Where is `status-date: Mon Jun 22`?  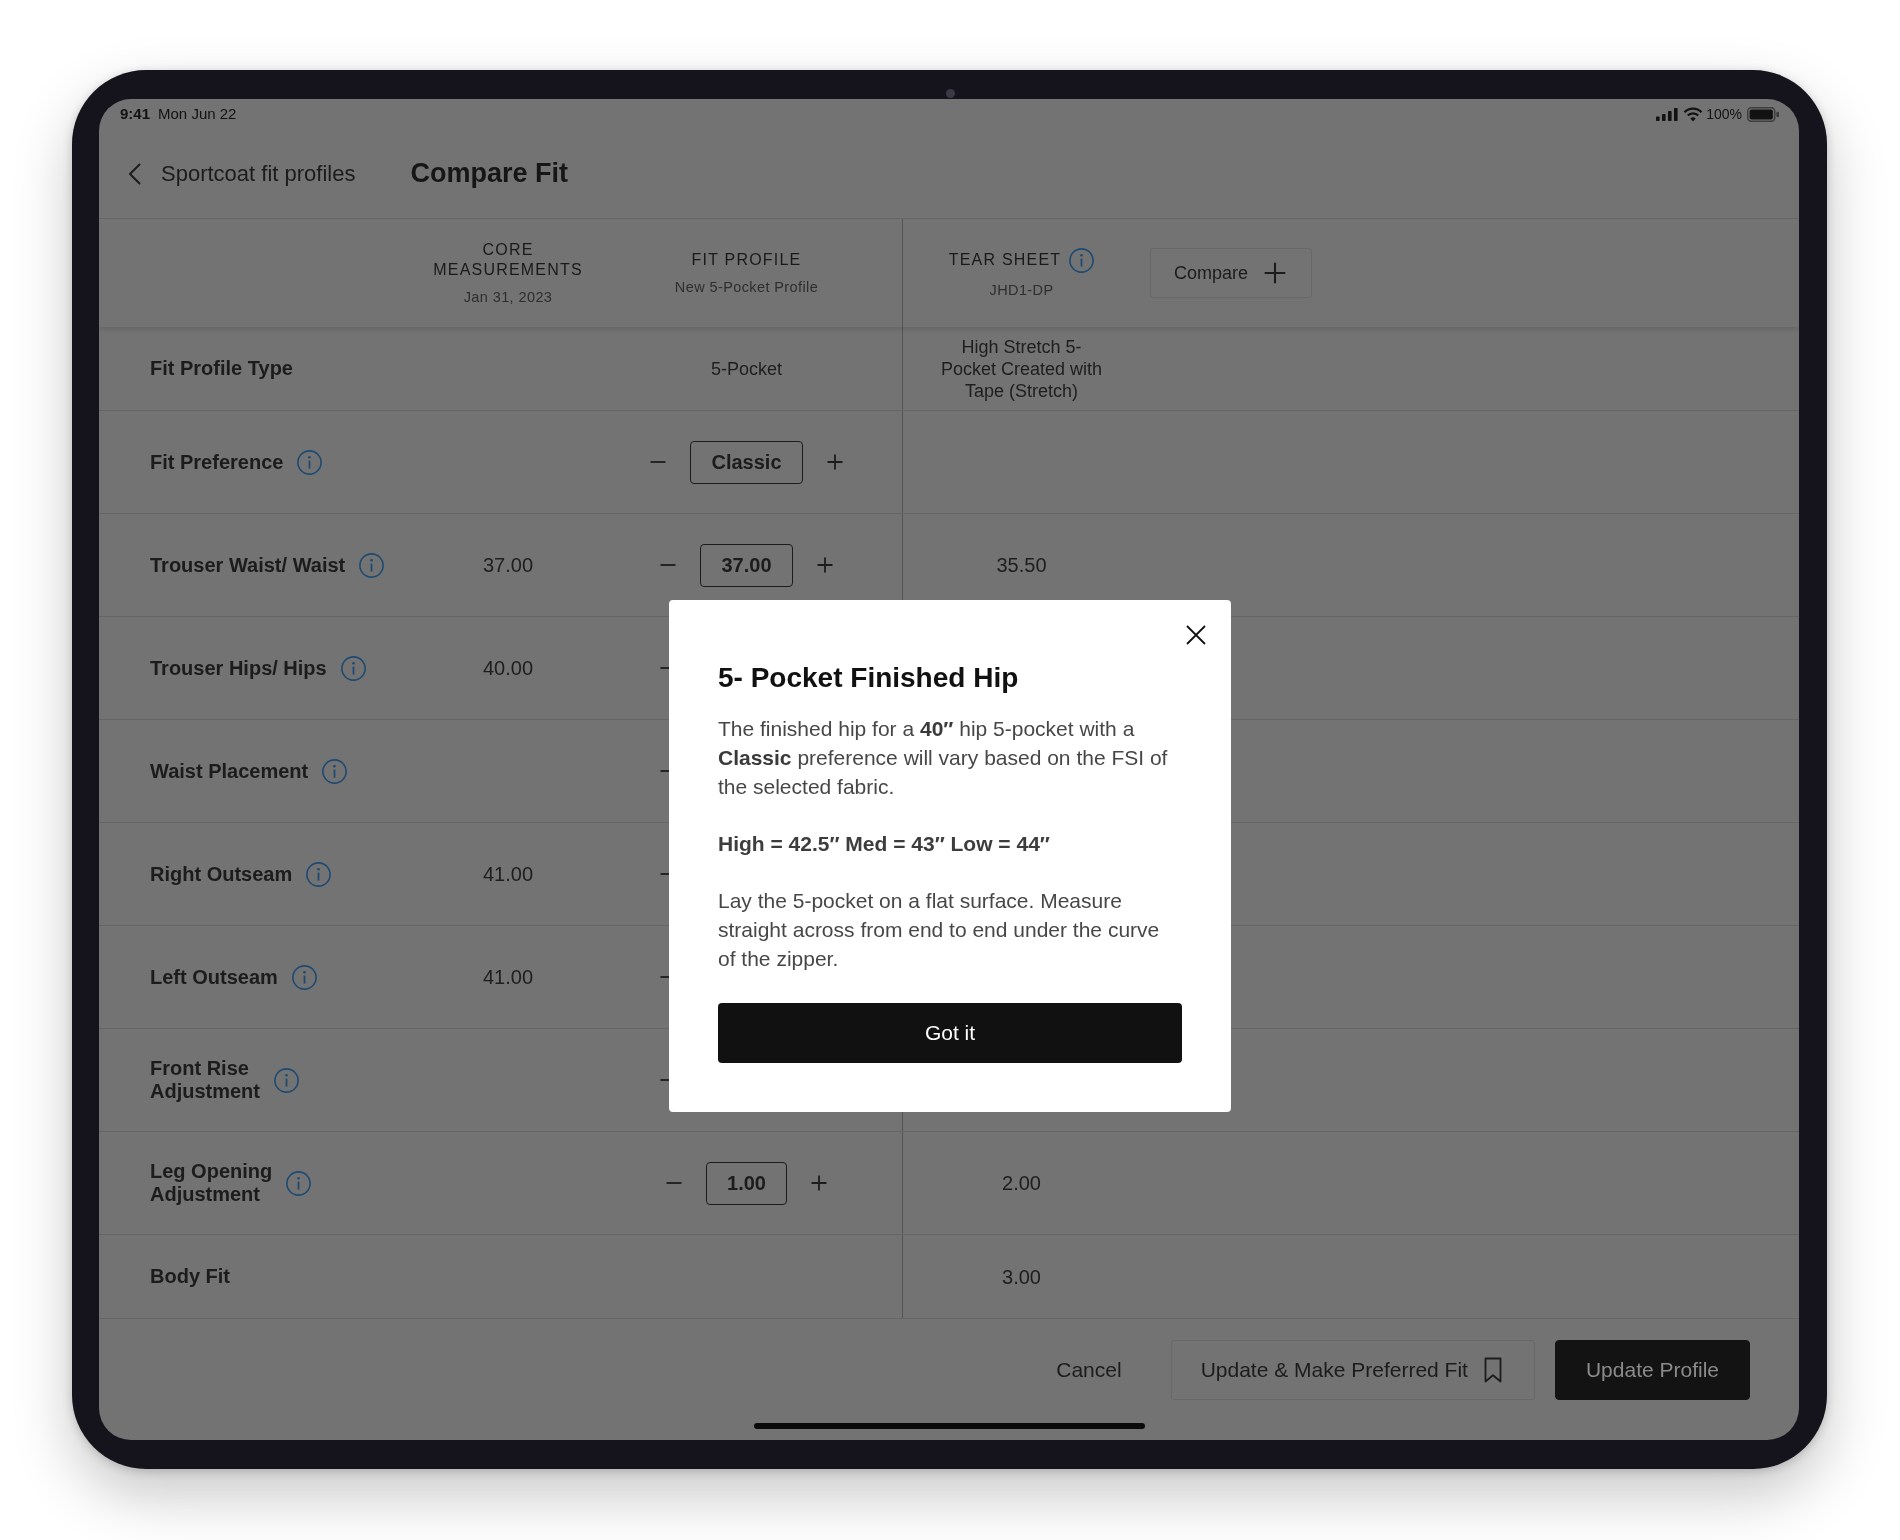
status-date: Mon Jun 22 is located at coordinates (197, 113).